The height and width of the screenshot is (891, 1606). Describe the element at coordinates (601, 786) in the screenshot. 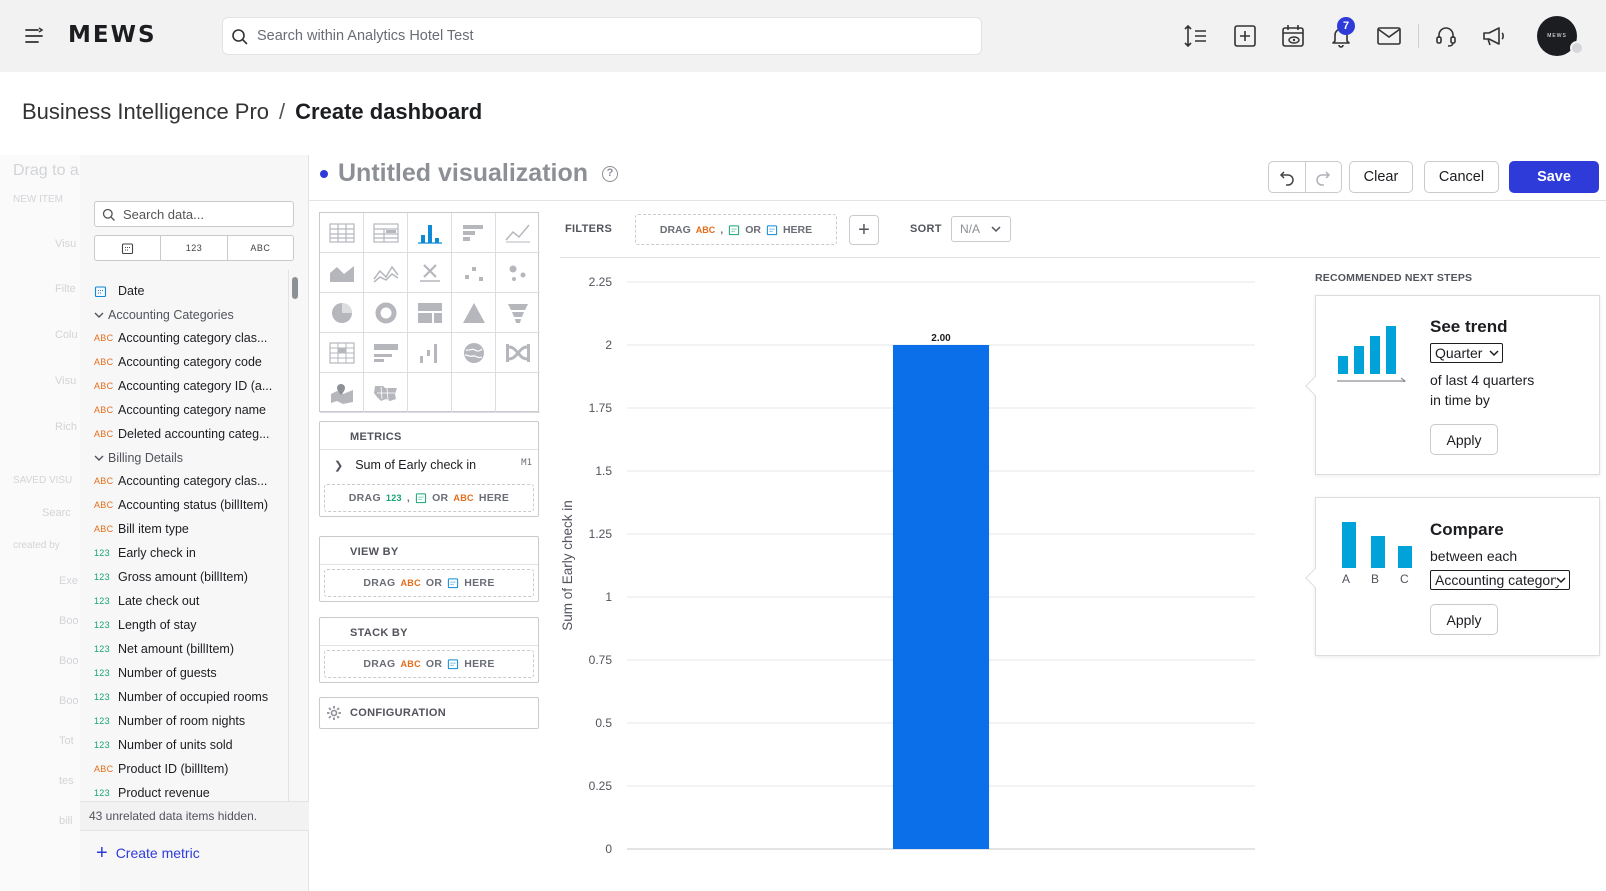

I see `y-tick-label: 0.25` at that location.